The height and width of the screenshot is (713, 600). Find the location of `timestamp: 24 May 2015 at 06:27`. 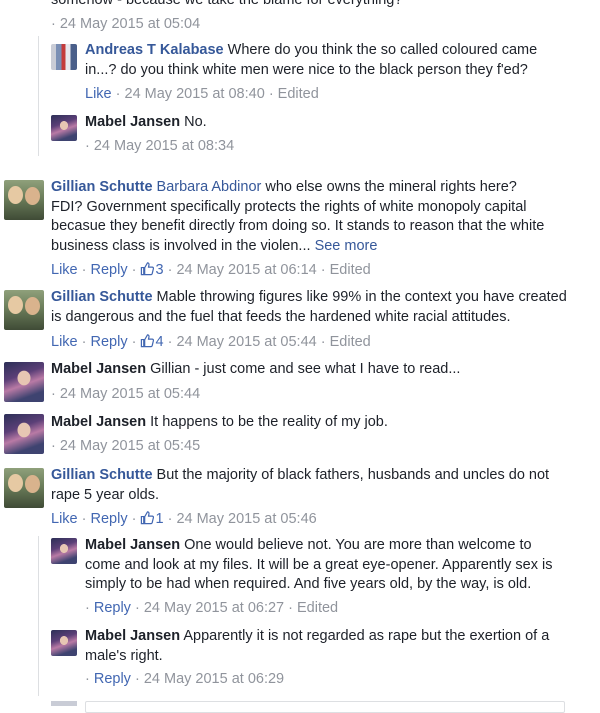

timestamp: 24 May 2015 at 06:27 is located at coordinates (214, 608).